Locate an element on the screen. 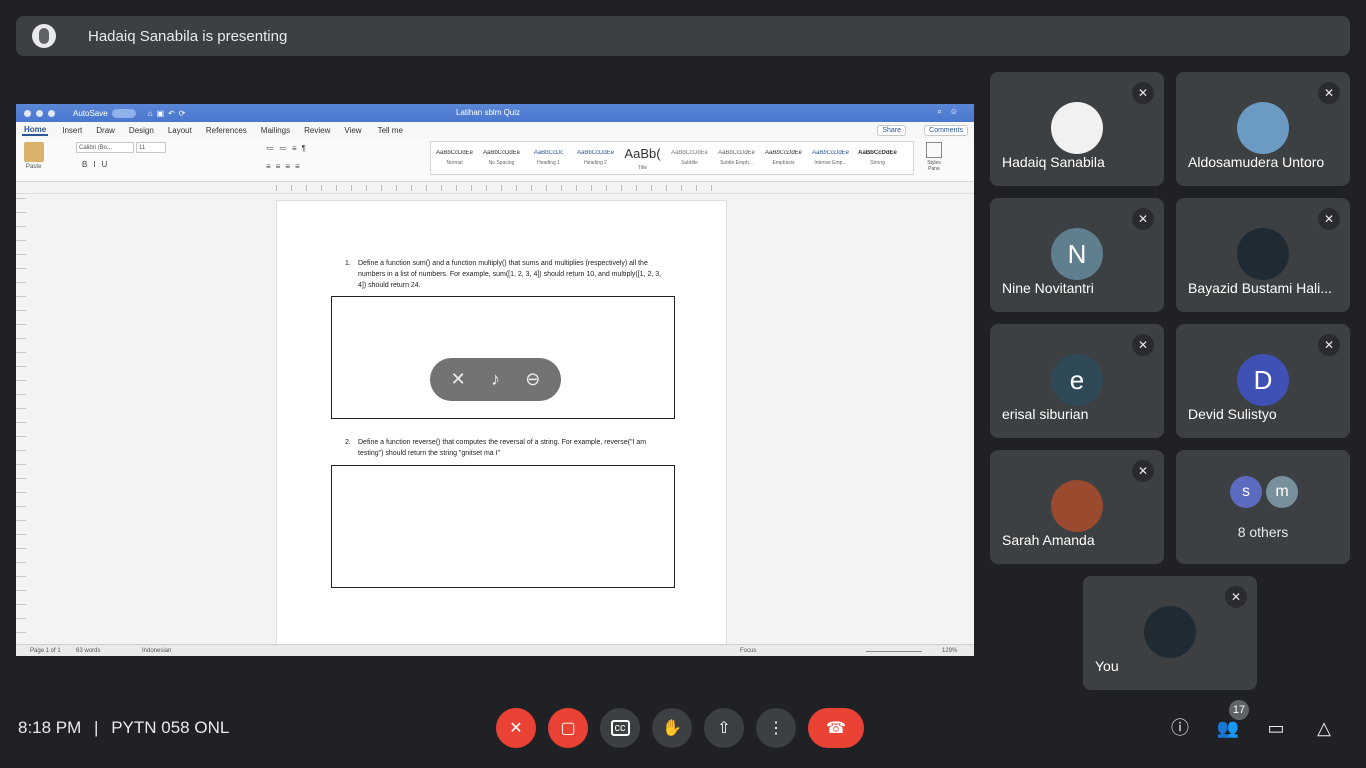  captions-button: cc is located at coordinates (620, 728).